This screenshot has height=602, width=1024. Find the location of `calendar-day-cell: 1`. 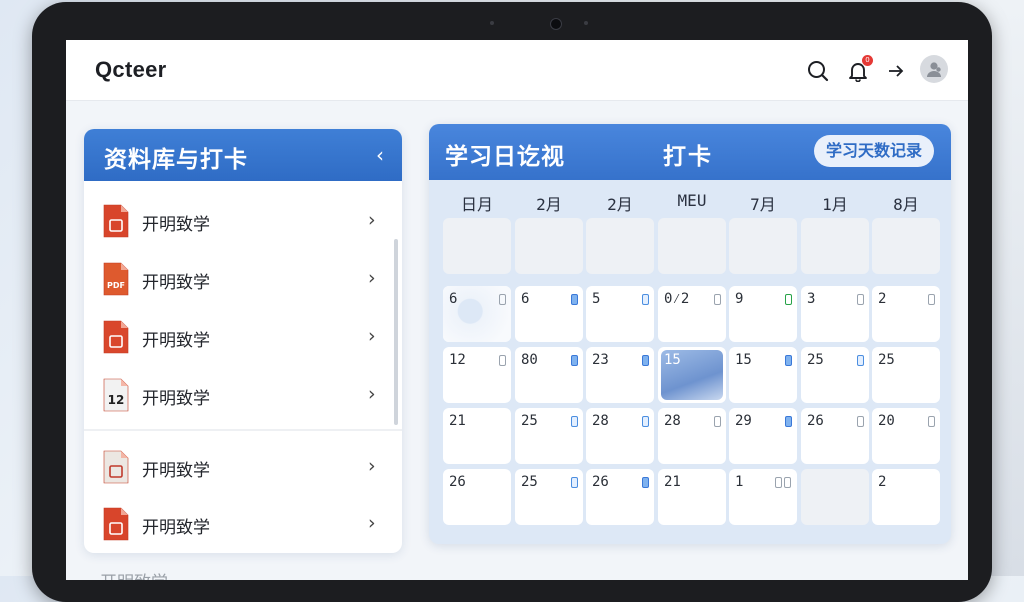

calendar-day-cell: 1 is located at coordinates (763, 497).